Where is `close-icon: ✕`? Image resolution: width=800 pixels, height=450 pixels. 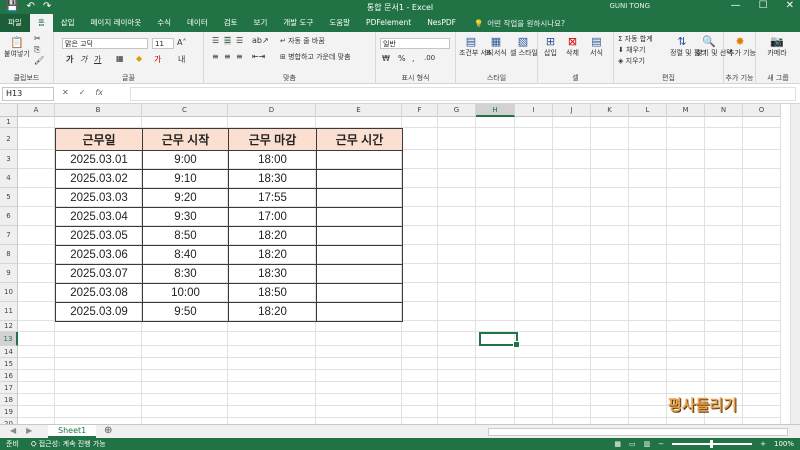
close-icon: ✕ is located at coordinates (790, 5).